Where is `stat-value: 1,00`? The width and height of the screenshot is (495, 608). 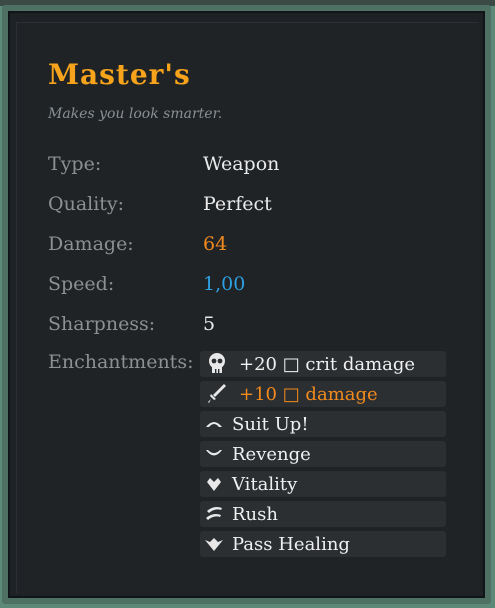
stat-value: 1,00 is located at coordinates (224, 284).